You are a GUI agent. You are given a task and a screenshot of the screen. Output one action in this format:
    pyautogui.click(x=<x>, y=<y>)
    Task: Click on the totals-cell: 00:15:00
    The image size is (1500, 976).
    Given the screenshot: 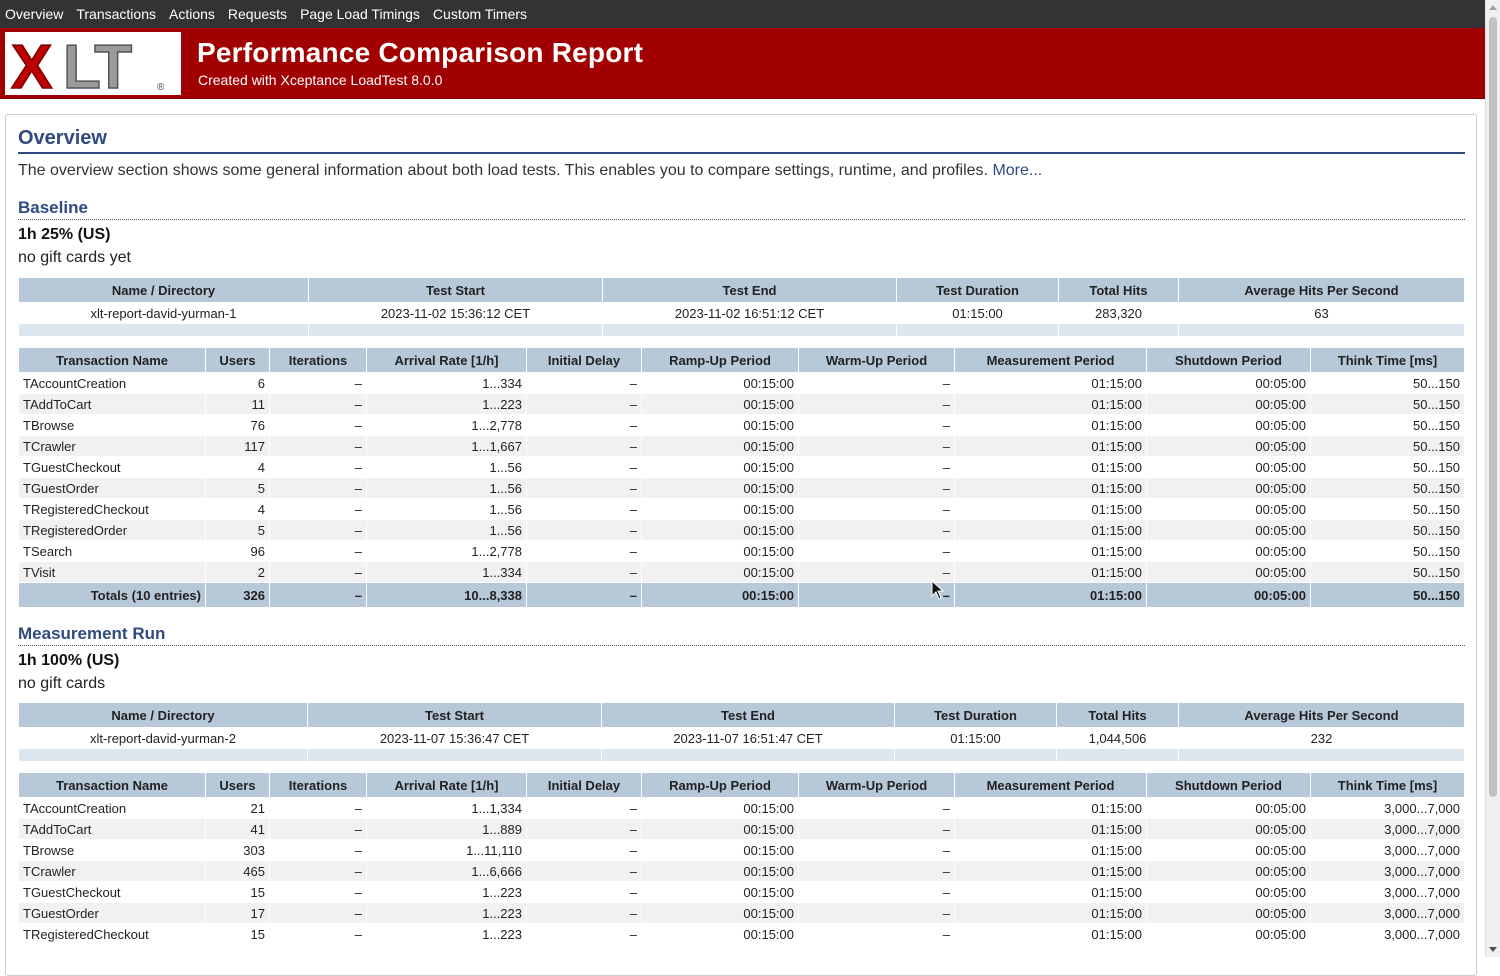 What is the action you would take?
    pyautogui.click(x=720, y=595)
    